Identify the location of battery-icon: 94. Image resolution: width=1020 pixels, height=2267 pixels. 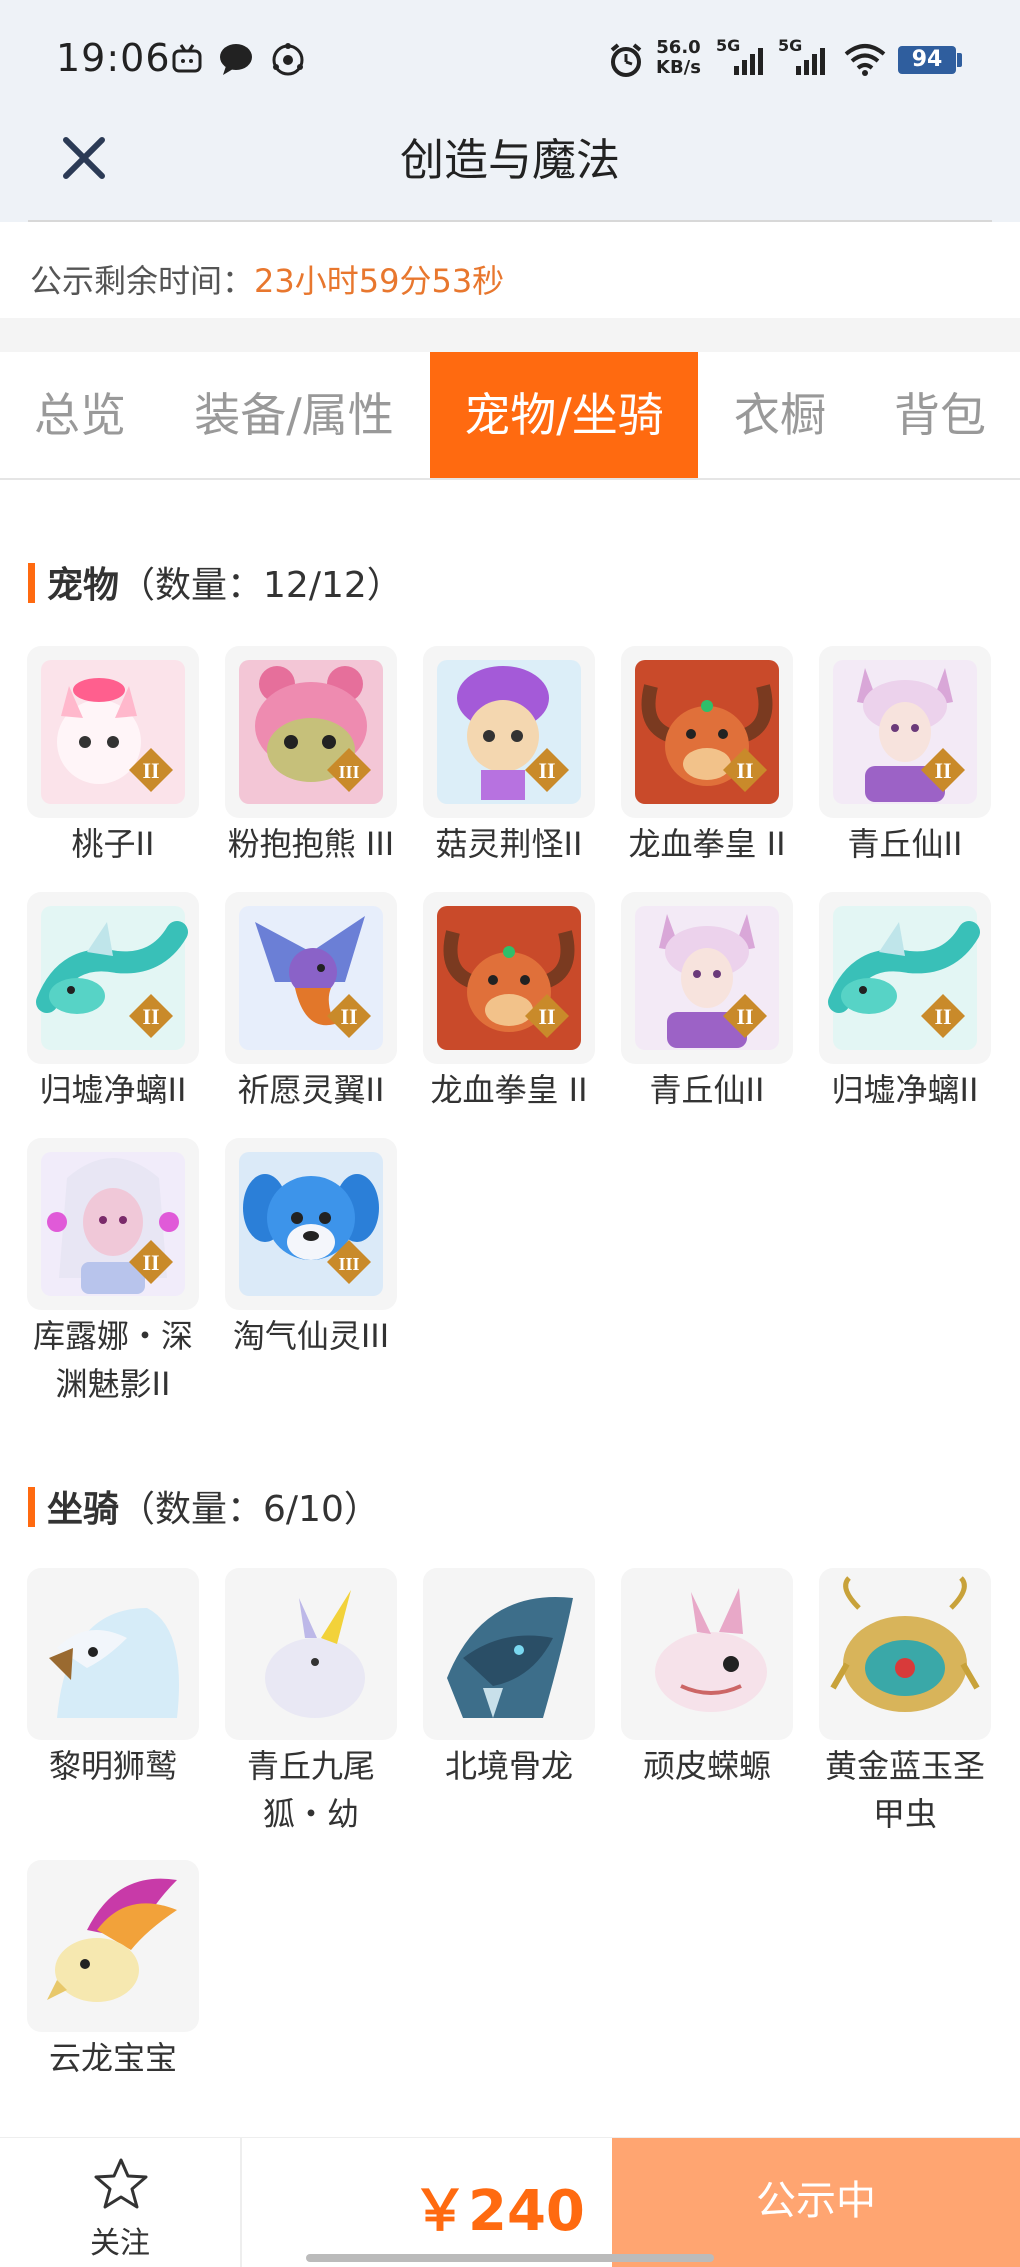
(927, 60).